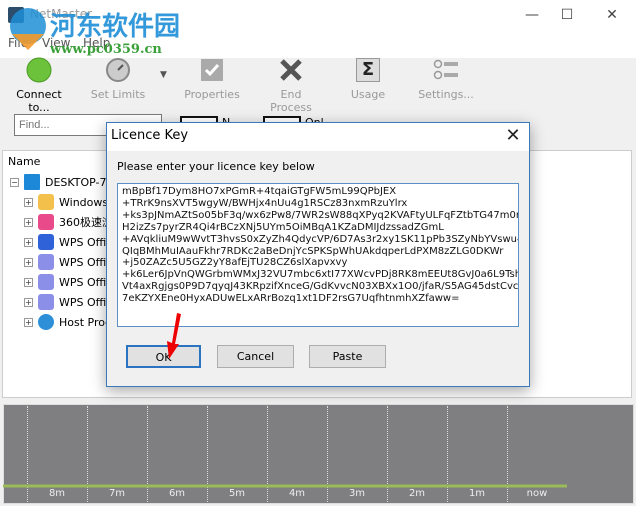 Image resolution: width=636 pixels, height=506 pixels. What do you see at coordinates (18, 43) in the screenshot?
I see `menu-file: File` at bounding box center [18, 43].